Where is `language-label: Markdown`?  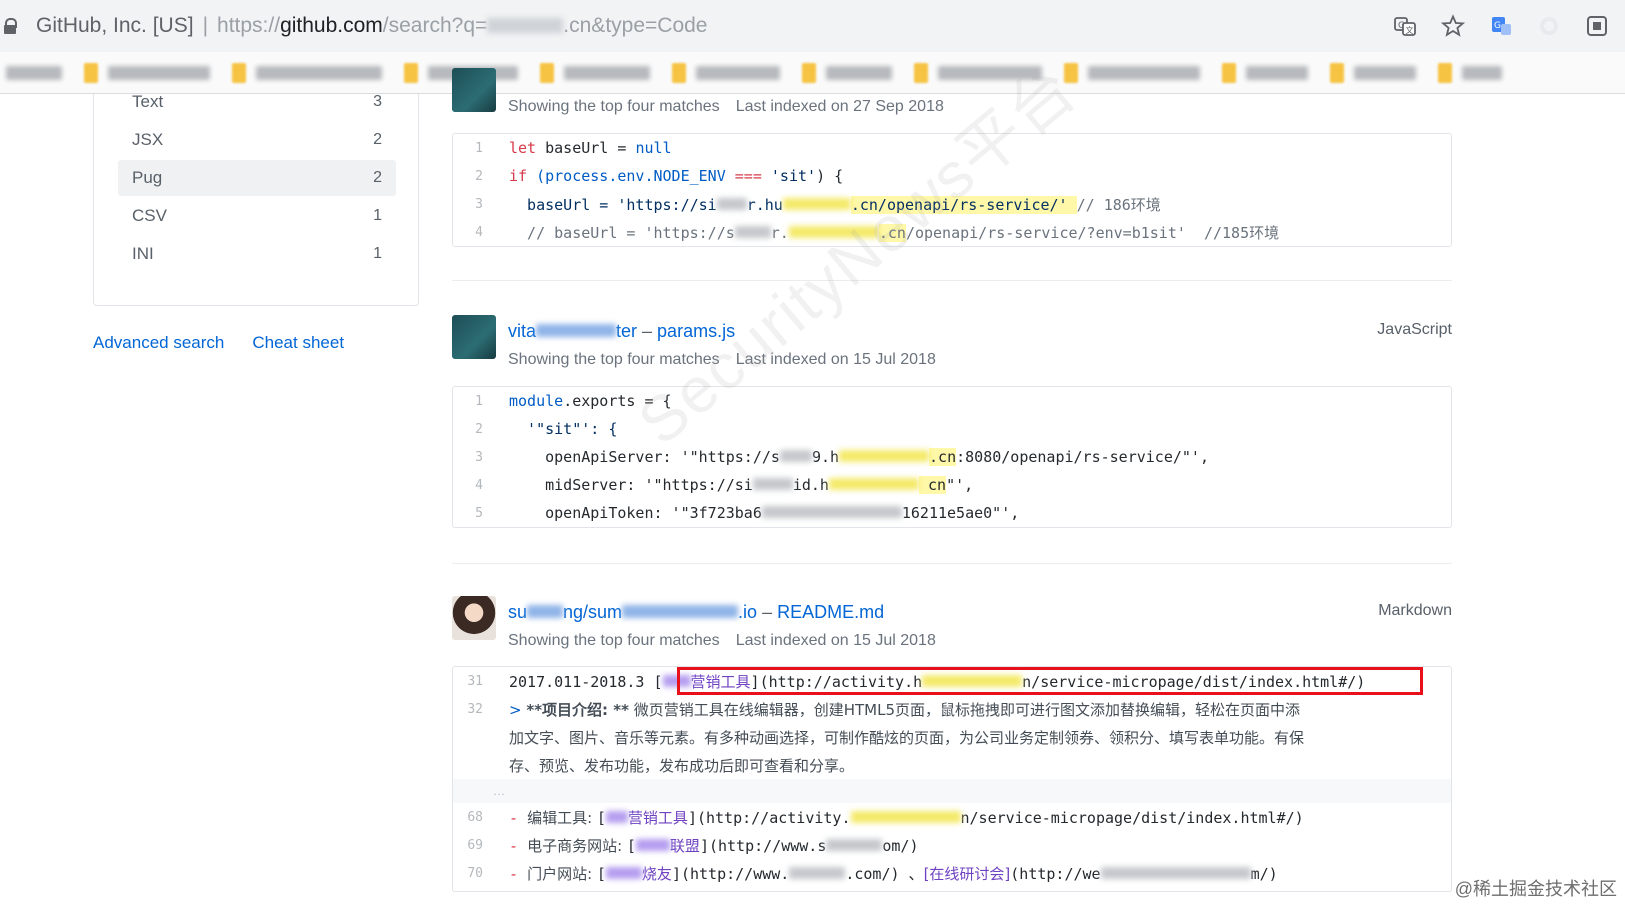 language-label: Markdown is located at coordinates (1415, 610).